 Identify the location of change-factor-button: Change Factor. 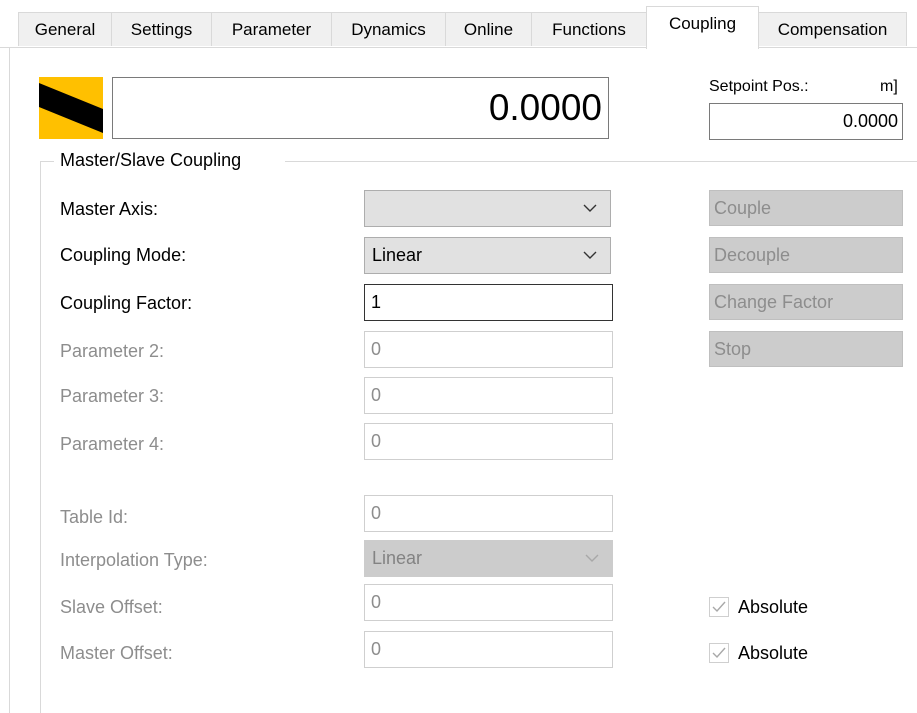
(806, 302).